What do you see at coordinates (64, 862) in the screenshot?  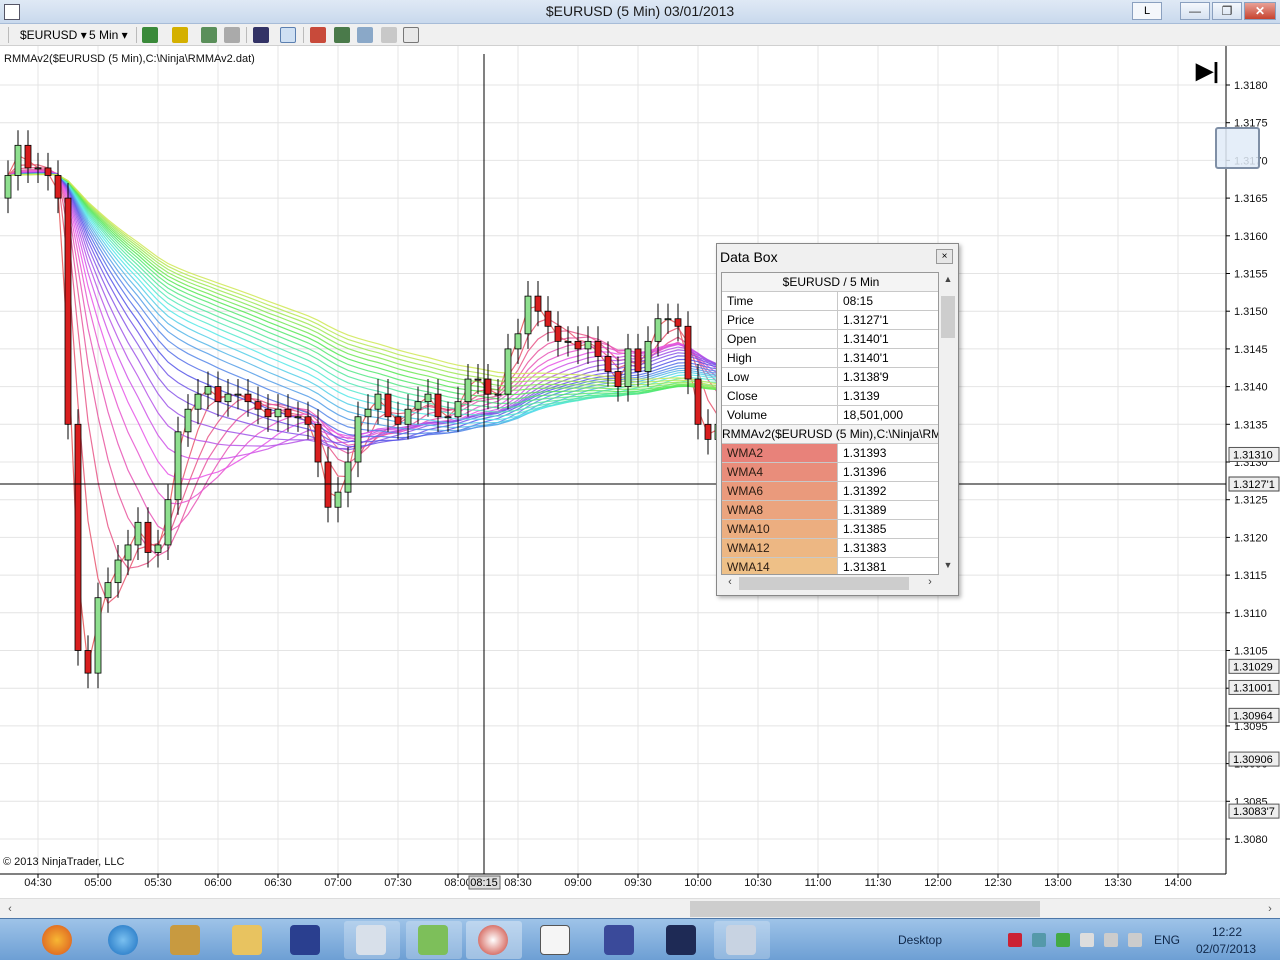 I see `copyright-label: © 2013 NinjaTrader, LLC` at bounding box center [64, 862].